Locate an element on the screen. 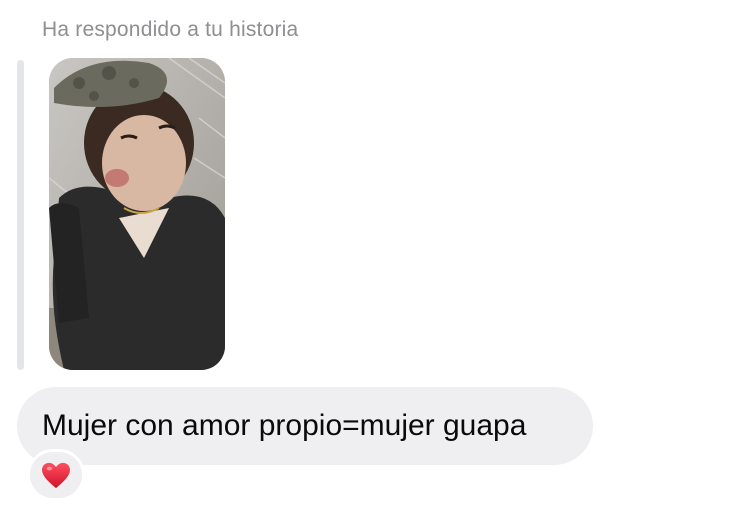 The width and height of the screenshot is (733, 512). heart-icon is located at coordinates (56, 475).